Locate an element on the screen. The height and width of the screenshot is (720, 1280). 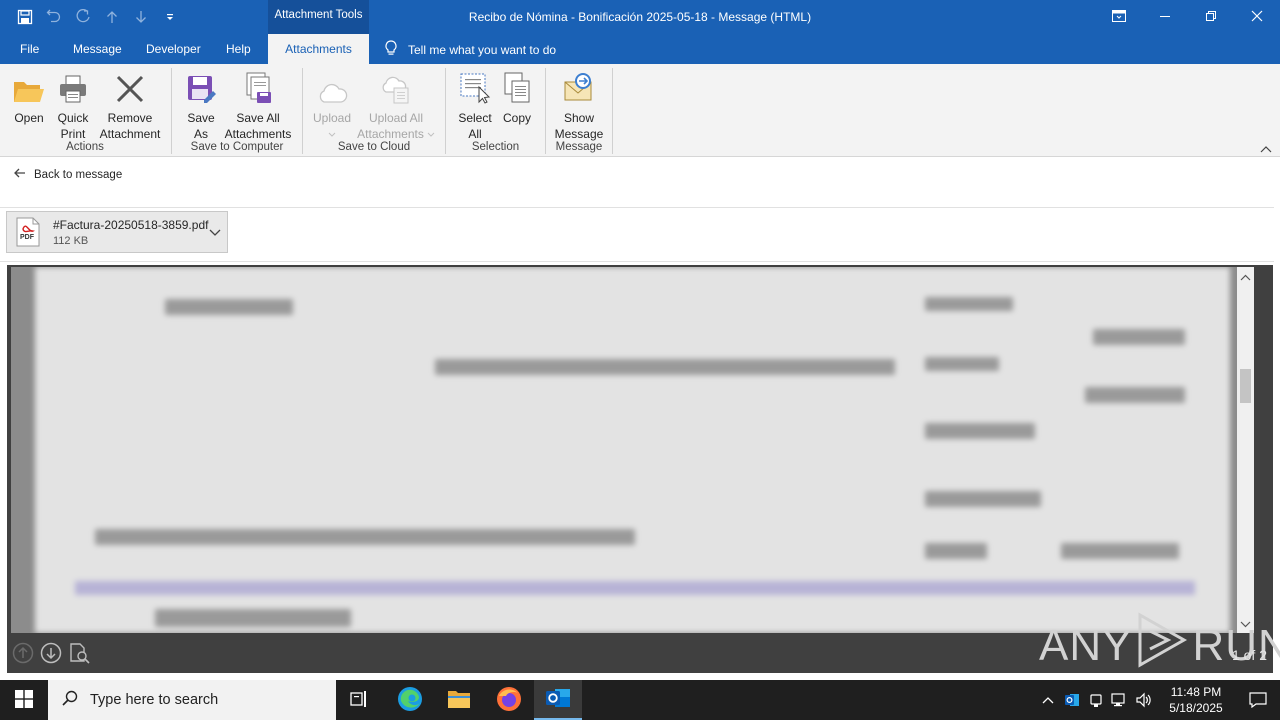
task-view-icon is located at coordinates (360, 700).